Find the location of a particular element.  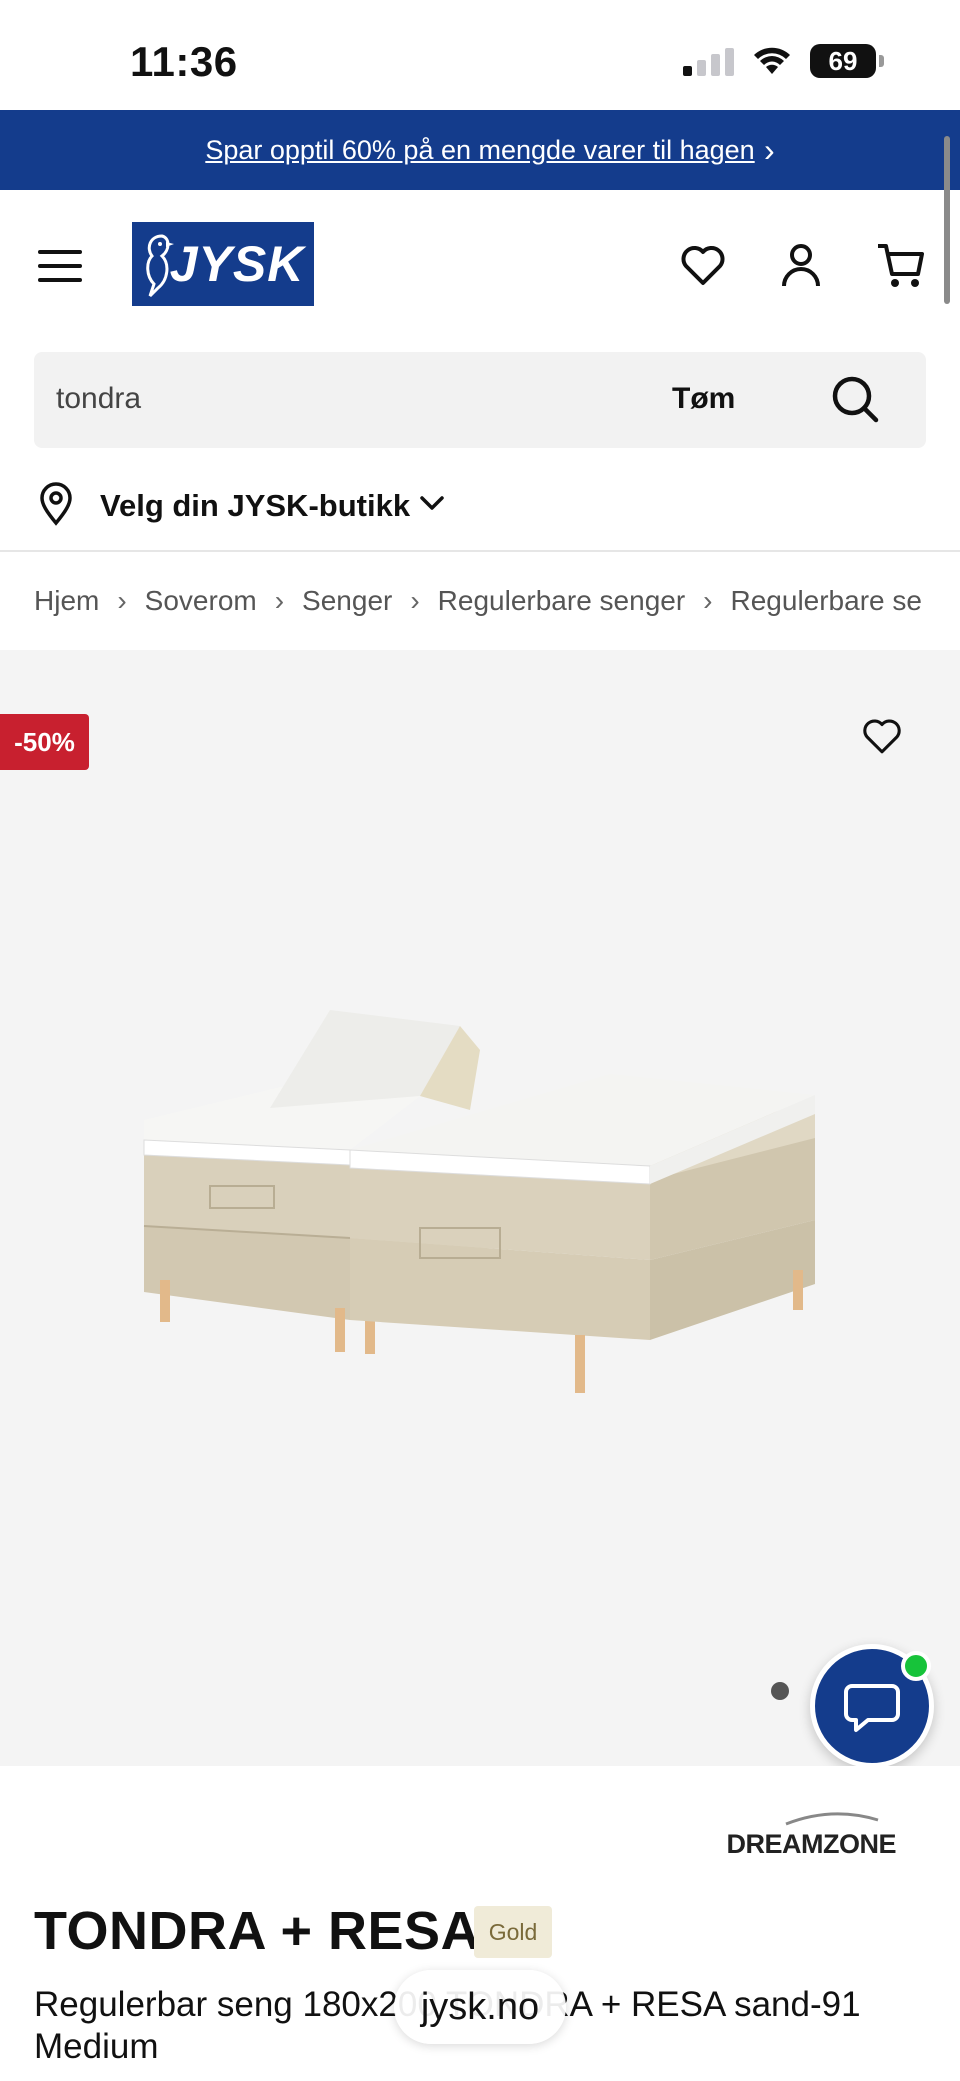

tier-badge: Gold is located at coordinates (513, 1932).